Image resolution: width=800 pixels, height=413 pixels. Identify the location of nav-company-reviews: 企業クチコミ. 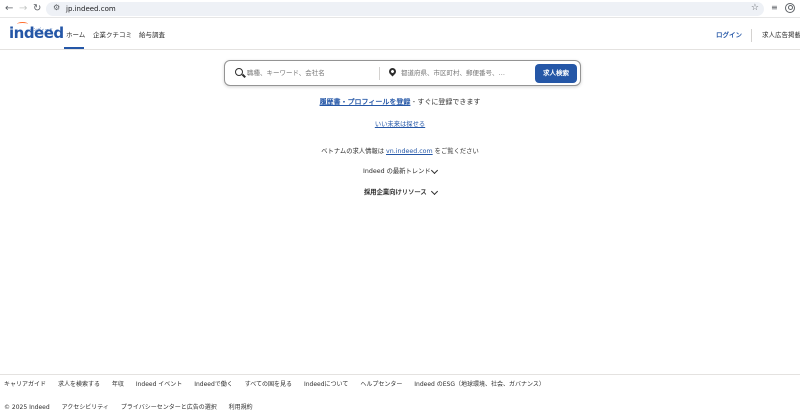
(112, 35).